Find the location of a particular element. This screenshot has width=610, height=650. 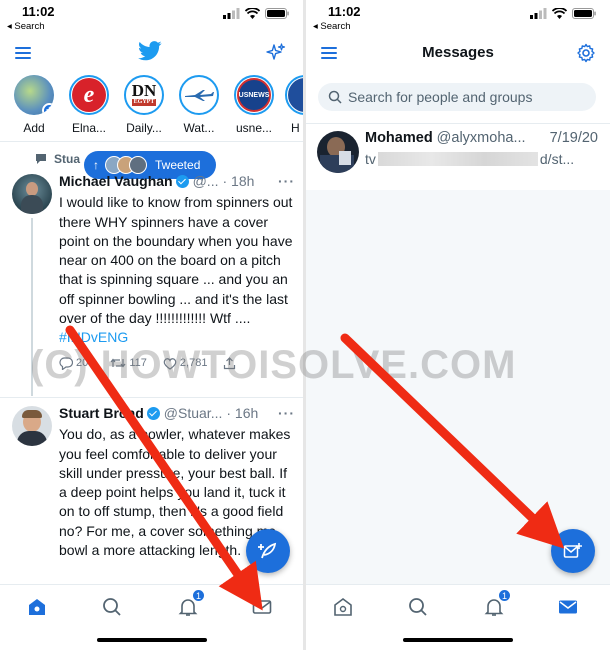

search-input: Search for people and groups is located at coordinates (457, 97).